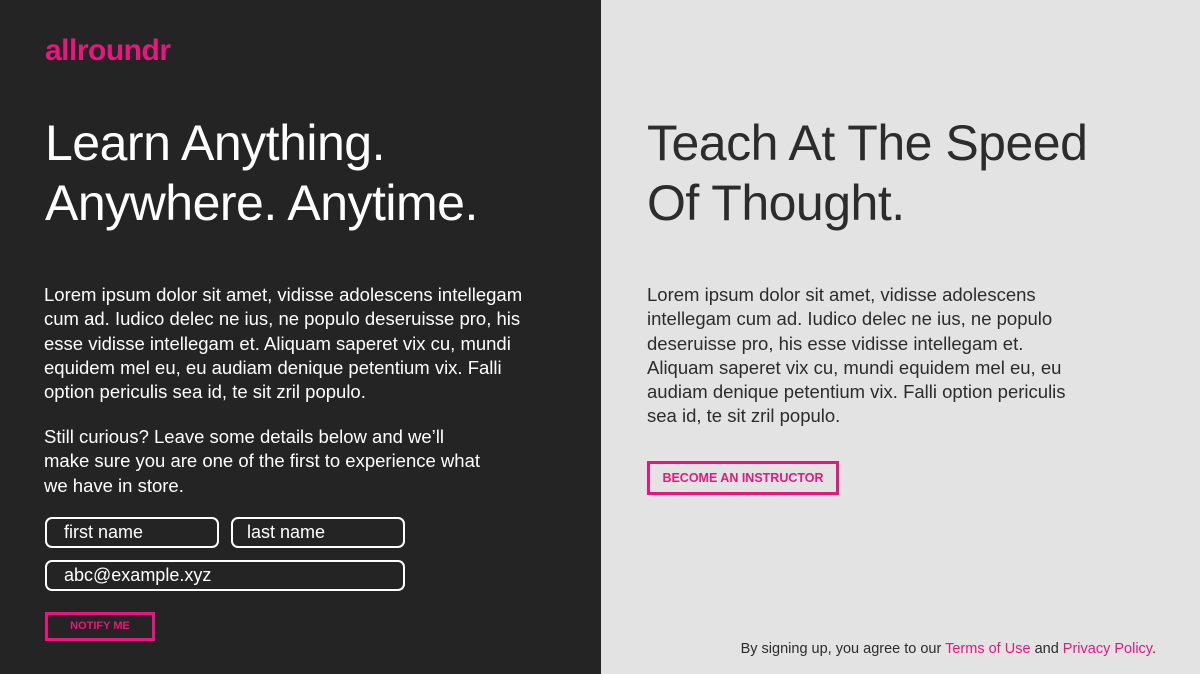  Describe the element at coordinates (132, 532) in the screenshot. I see `first-name-input` at that location.